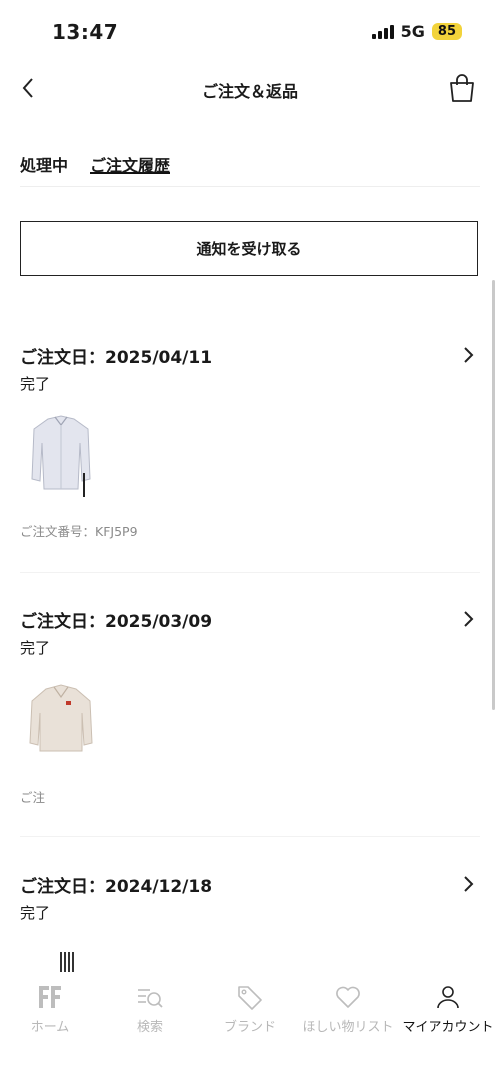 The width and height of the screenshot is (500, 1080). What do you see at coordinates (348, 997) in the screenshot?
I see `heart-icon` at bounding box center [348, 997].